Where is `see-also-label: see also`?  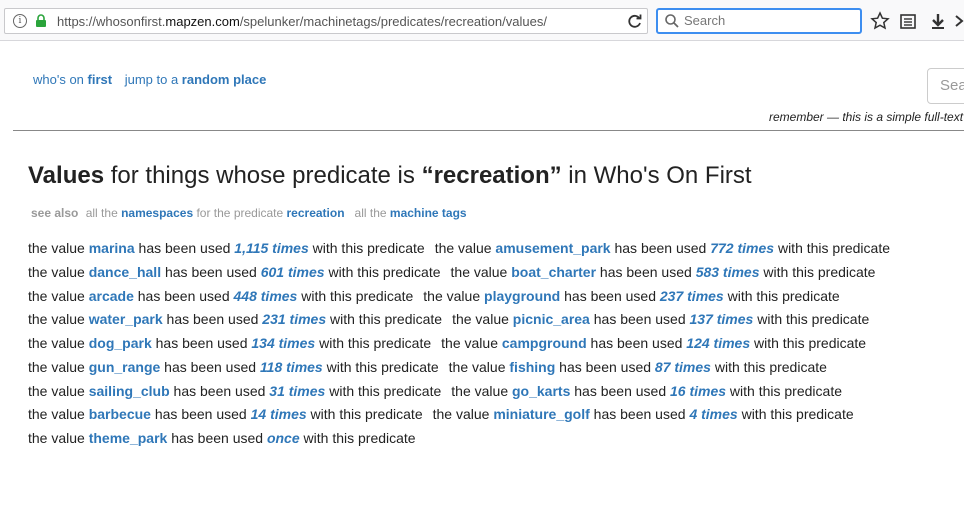 see-also-label: see also is located at coordinates (55, 213).